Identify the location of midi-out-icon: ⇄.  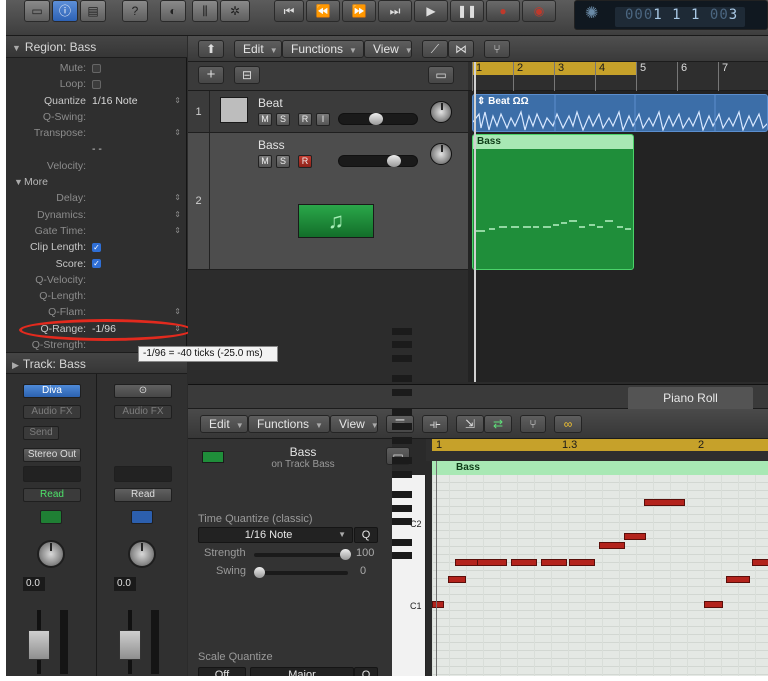
(498, 424).